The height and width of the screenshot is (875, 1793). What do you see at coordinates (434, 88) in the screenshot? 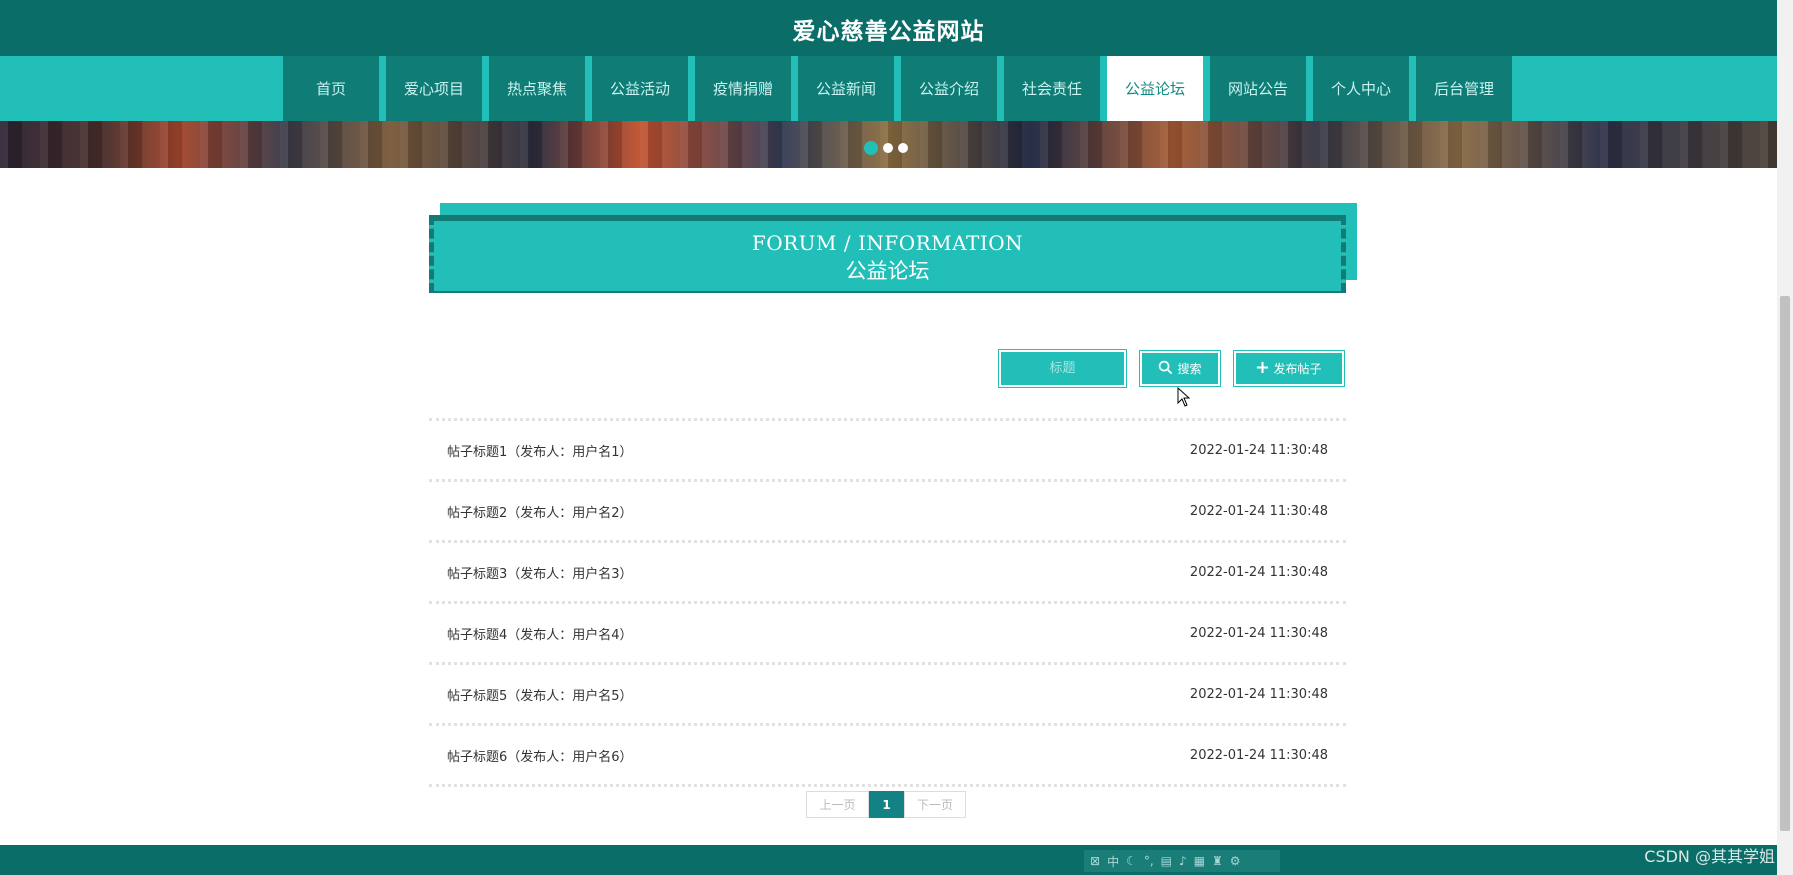
I see `nav-item-charity-projects: 爱心项目` at bounding box center [434, 88].